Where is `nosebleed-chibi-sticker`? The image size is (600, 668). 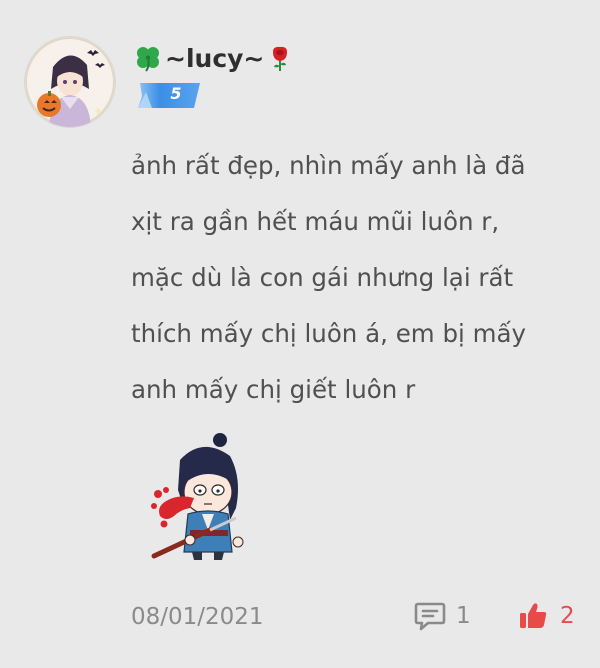 nosebleed-chibi-sticker is located at coordinates (200, 496).